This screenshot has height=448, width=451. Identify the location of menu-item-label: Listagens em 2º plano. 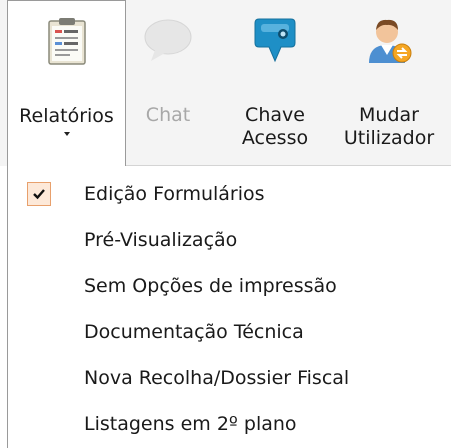
(190, 424).